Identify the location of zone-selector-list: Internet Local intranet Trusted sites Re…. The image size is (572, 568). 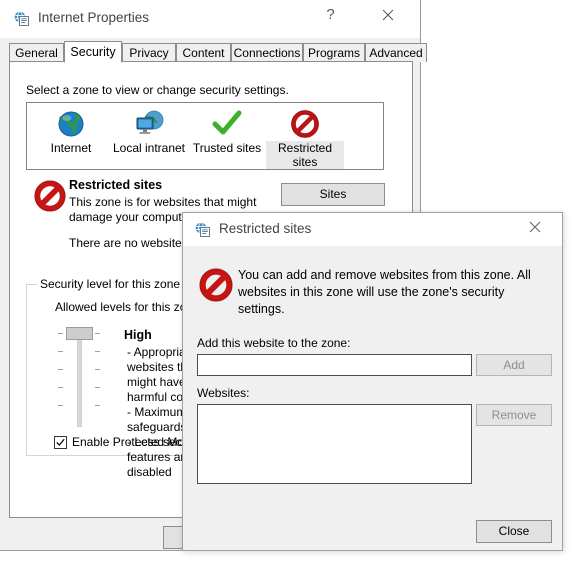
(205, 136).